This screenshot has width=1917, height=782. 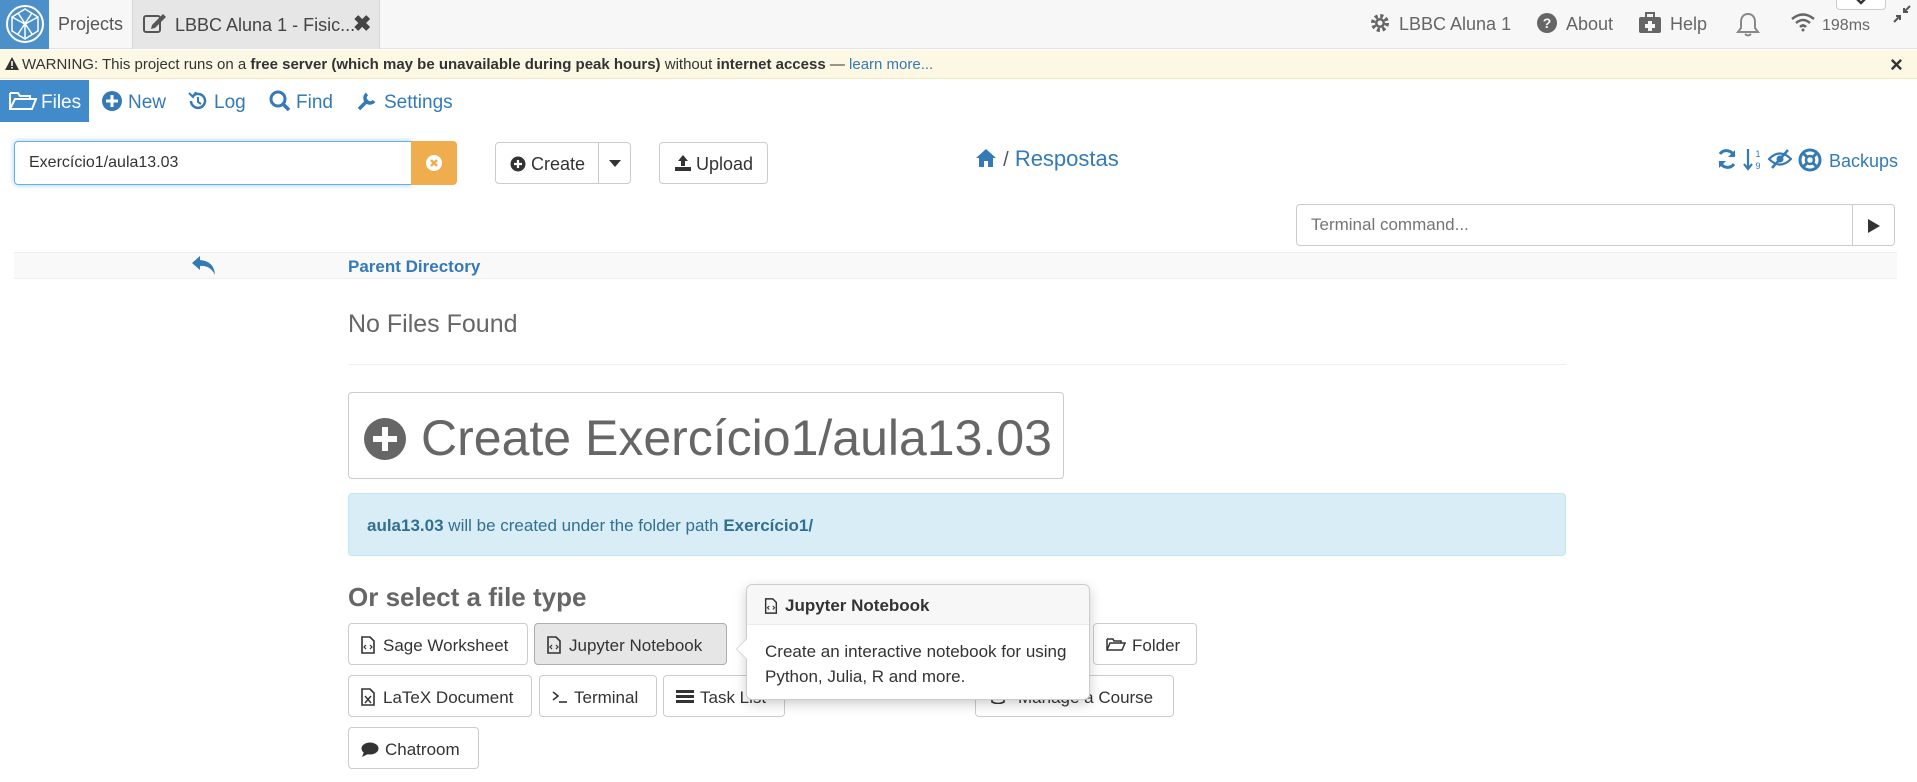 What do you see at coordinates (418, 103) in the screenshot?
I see `nav-settings: Settings` at bounding box center [418, 103].